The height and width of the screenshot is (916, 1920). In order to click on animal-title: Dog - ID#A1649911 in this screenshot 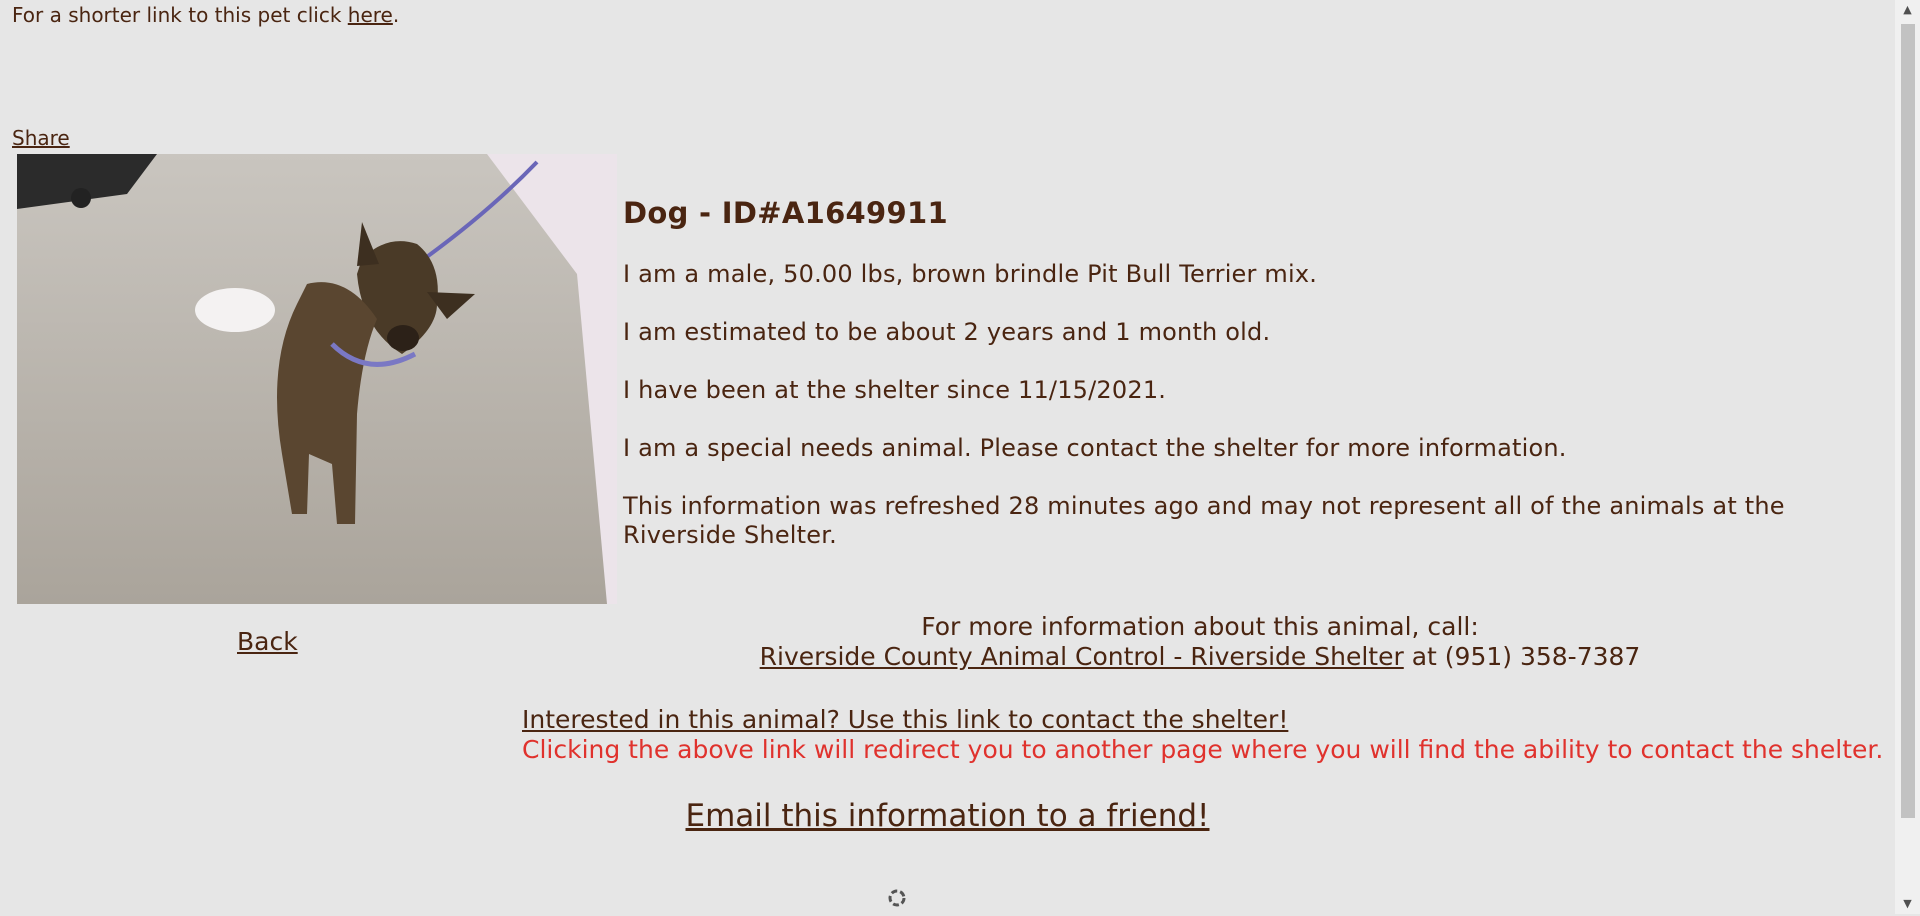, I will do `click(785, 213)`.